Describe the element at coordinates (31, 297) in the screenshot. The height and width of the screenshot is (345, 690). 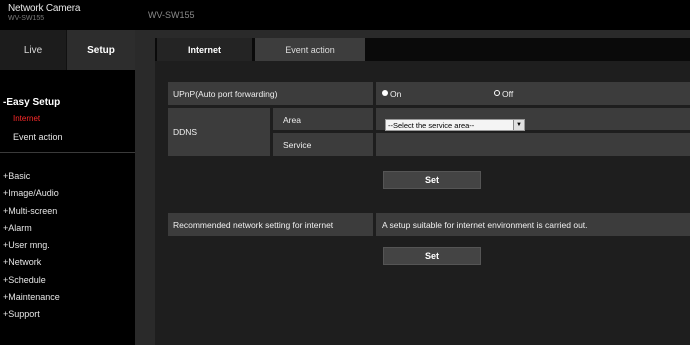
I see `sidebar-item-maintenance: +Maintenance` at that location.